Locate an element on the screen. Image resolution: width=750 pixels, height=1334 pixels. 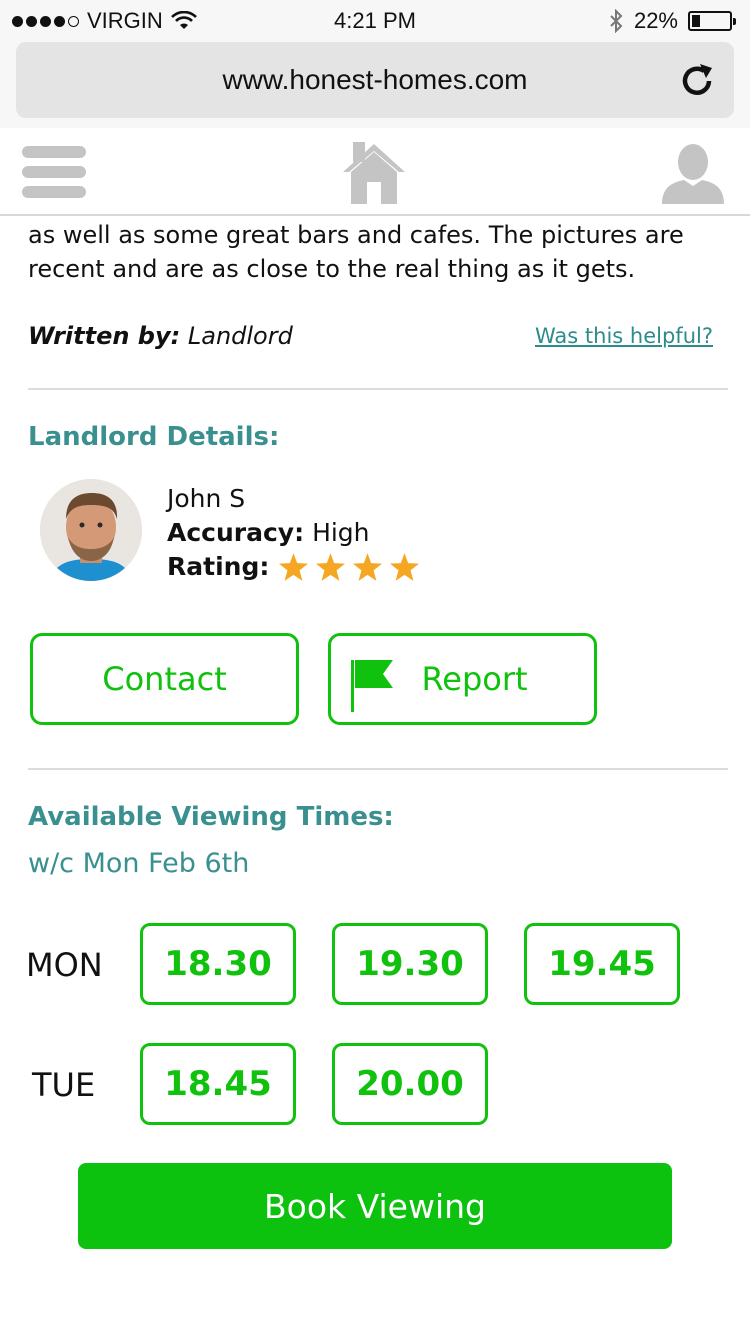
time-slot-label: 20.00 is located at coordinates (410, 1084).